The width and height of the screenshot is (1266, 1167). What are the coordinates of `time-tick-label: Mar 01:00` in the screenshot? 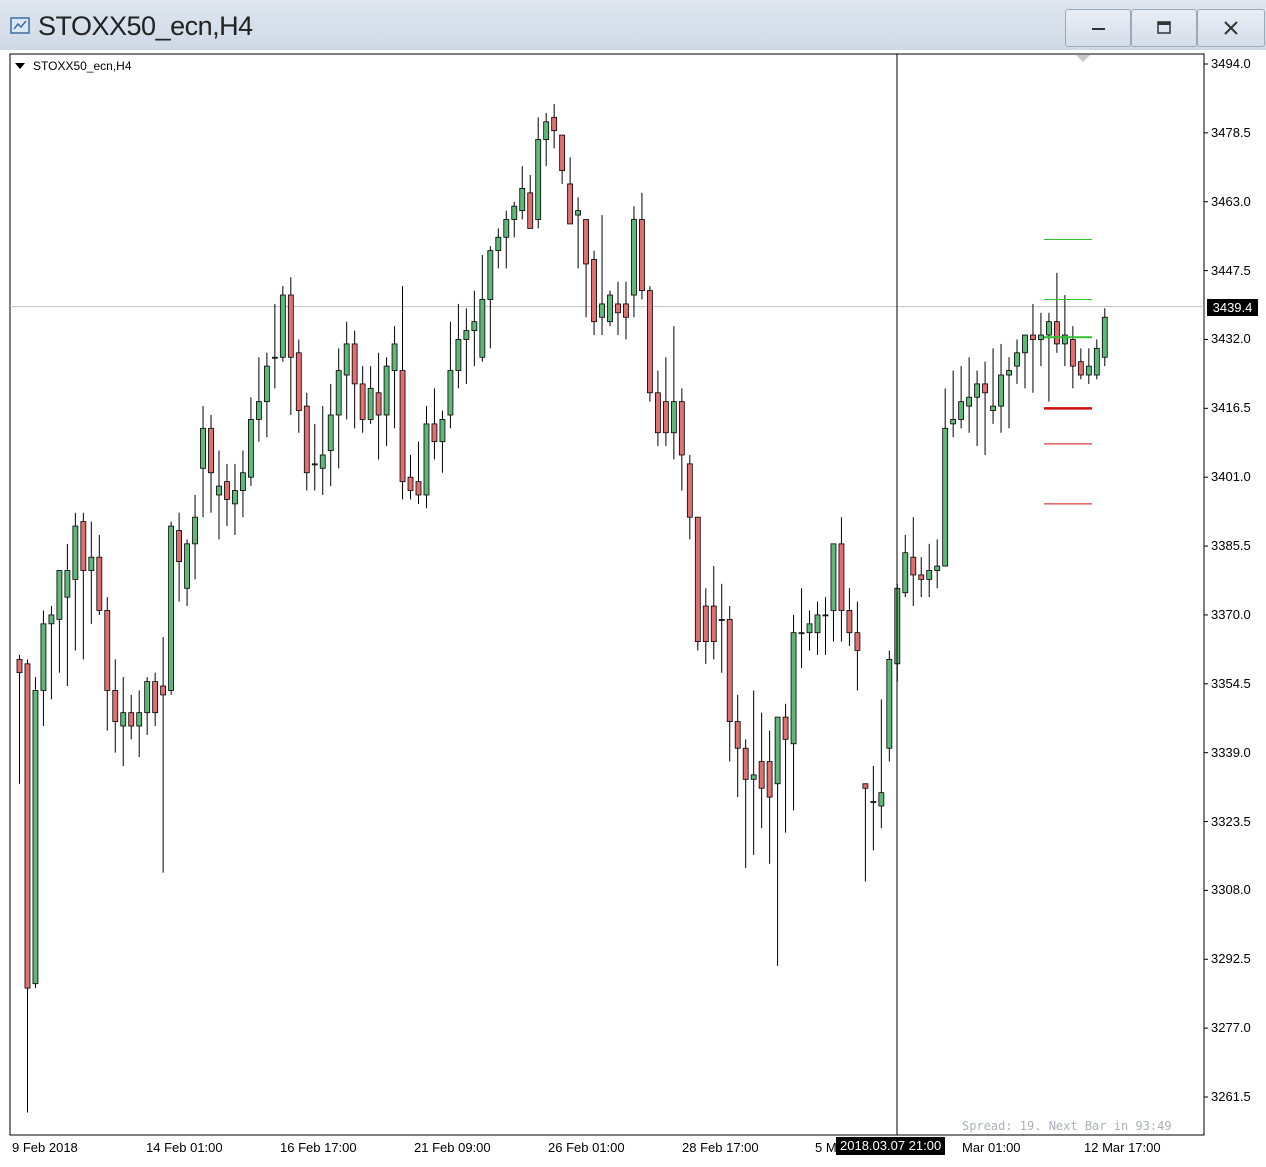 It's located at (991, 1147).